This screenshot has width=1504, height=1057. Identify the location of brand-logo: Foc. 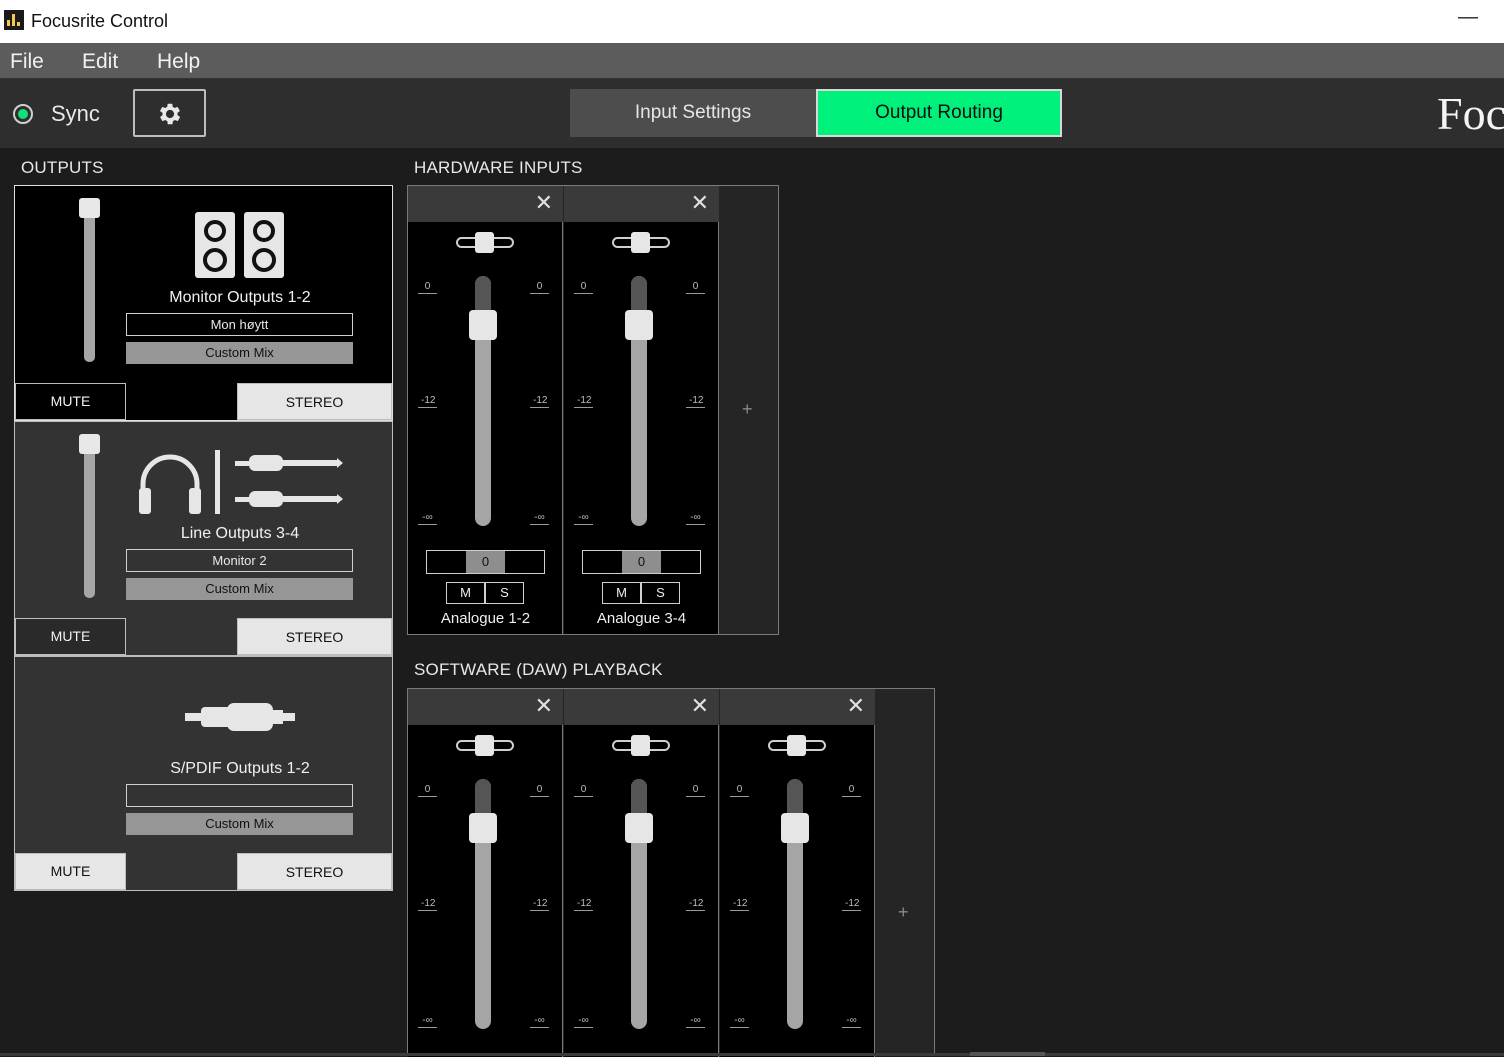
(1470, 113).